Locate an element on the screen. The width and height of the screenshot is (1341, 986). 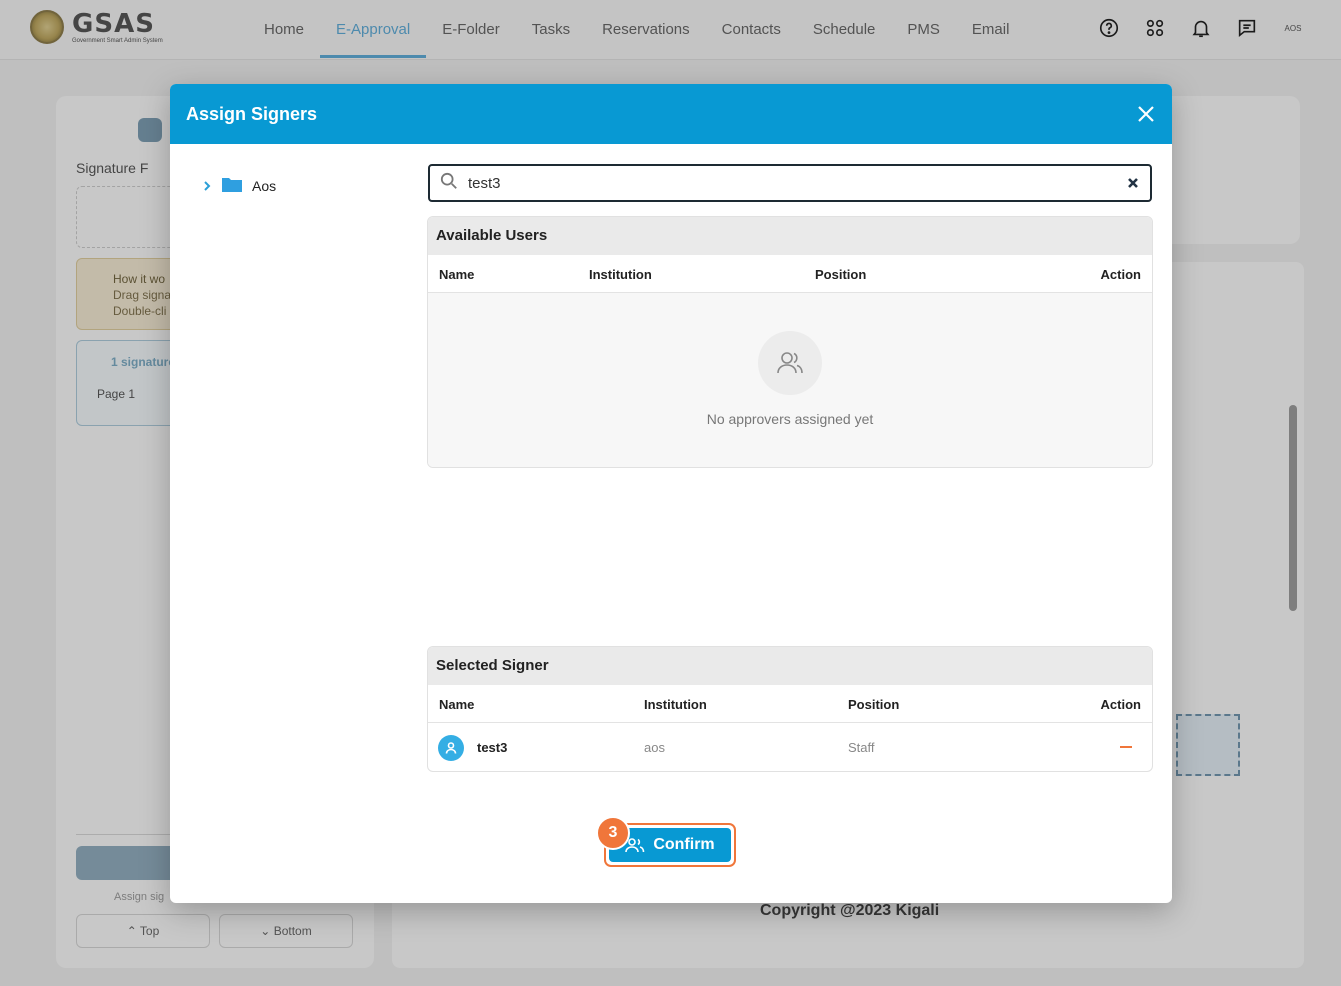
selected-signer-title: Selected Signer is located at coordinates (790, 666).